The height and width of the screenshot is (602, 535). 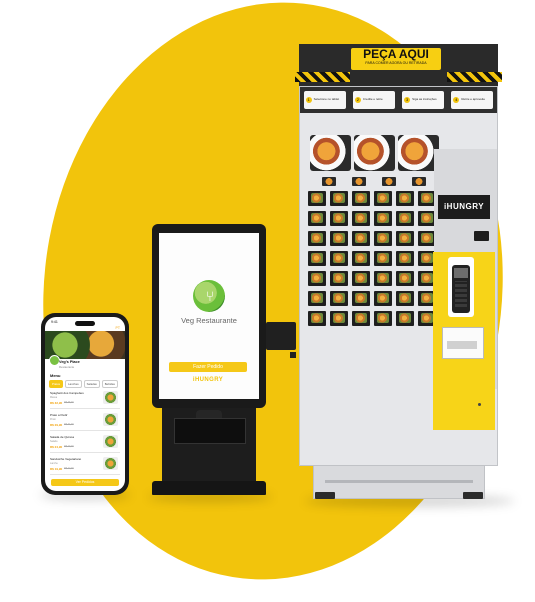 I want to click on step-number: 1, so click(x=308, y=100).